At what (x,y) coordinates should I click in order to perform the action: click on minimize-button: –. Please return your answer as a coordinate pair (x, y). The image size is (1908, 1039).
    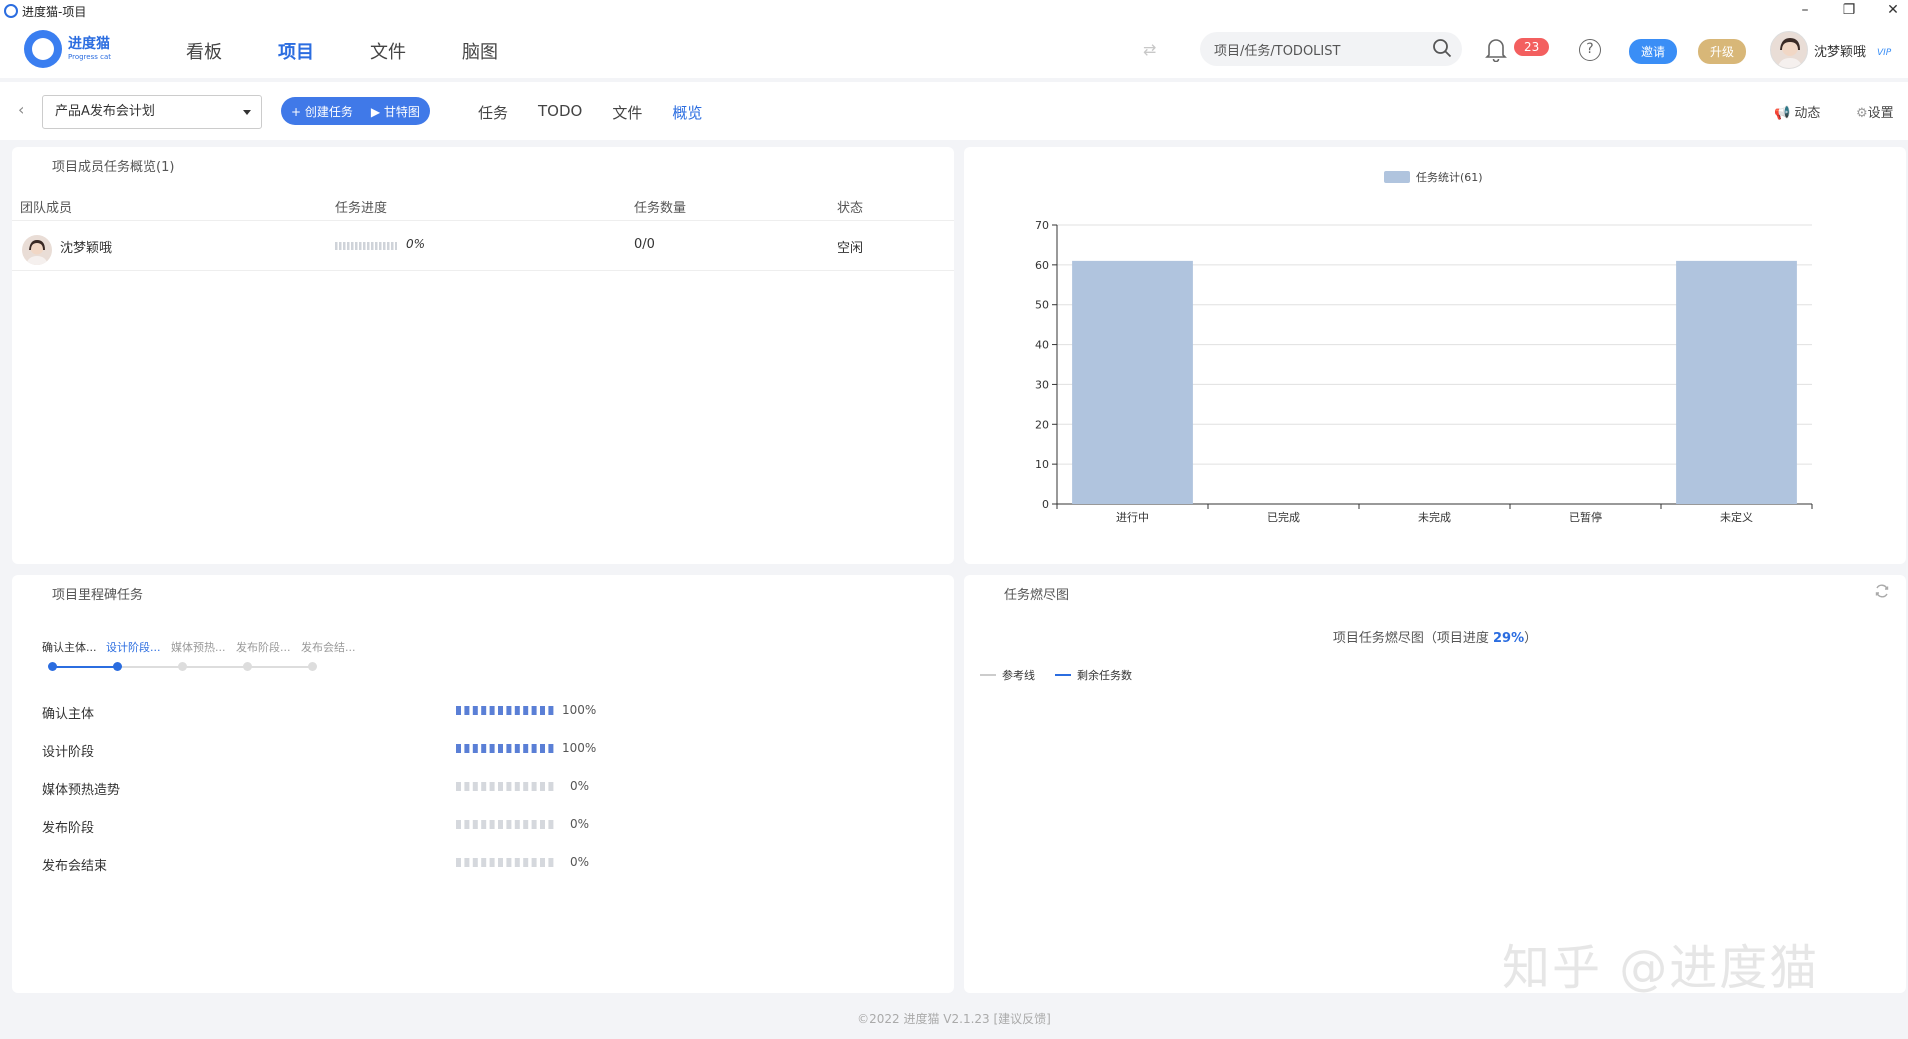
    Looking at the image, I should click on (1805, 10).